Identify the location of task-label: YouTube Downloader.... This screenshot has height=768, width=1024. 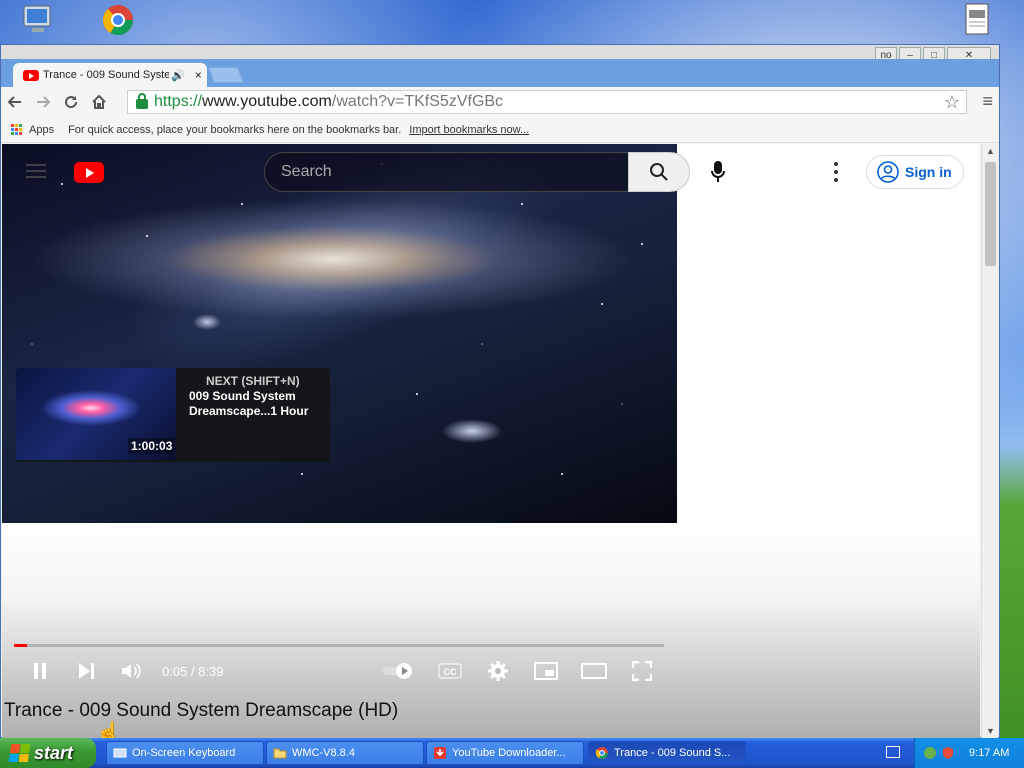
(509, 753).